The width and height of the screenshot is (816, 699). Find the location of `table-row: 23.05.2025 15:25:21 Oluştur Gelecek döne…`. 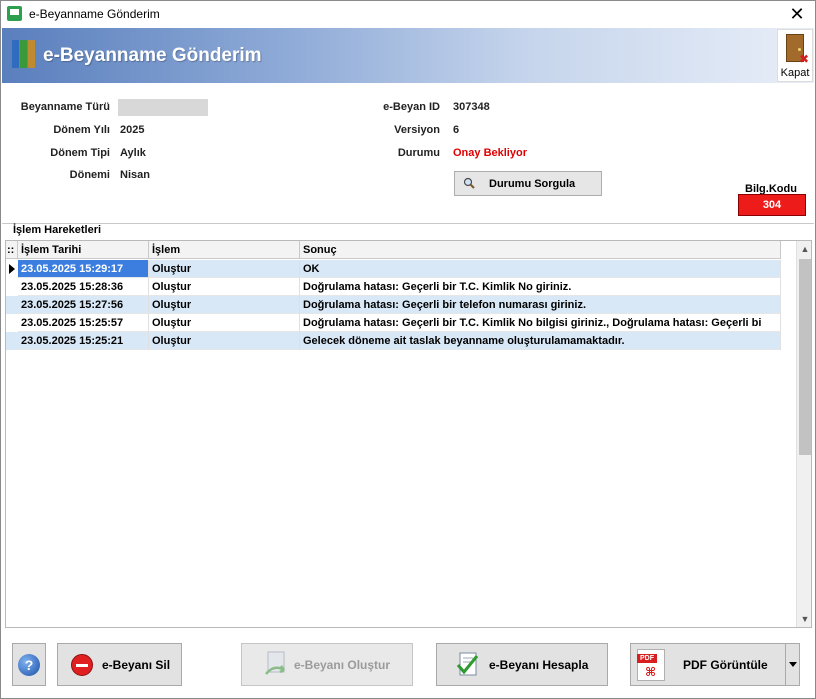

table-row: 23.05.2025 15:25:21 Oluştur Gelecek döne… is located at coordinates (393, 341).